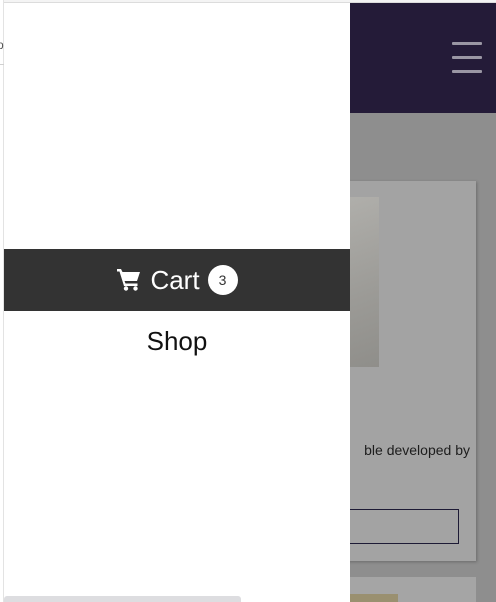 Image resolution: width=496 pixels, height=602 pixels. I want to click on hamburger-menu-icon, so click(467, 58).